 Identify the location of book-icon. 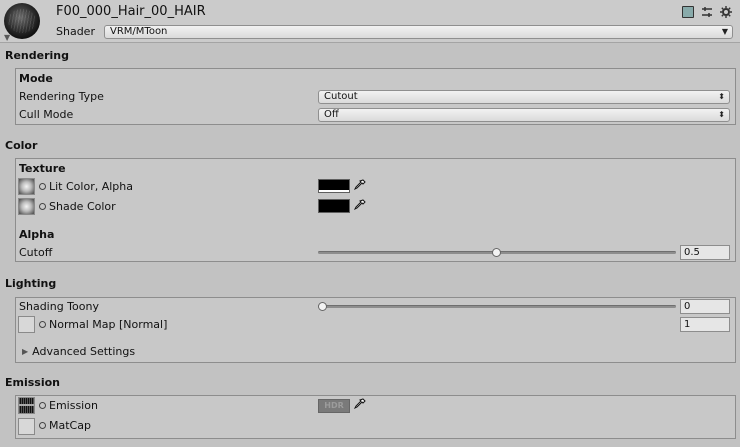
(687, 11).